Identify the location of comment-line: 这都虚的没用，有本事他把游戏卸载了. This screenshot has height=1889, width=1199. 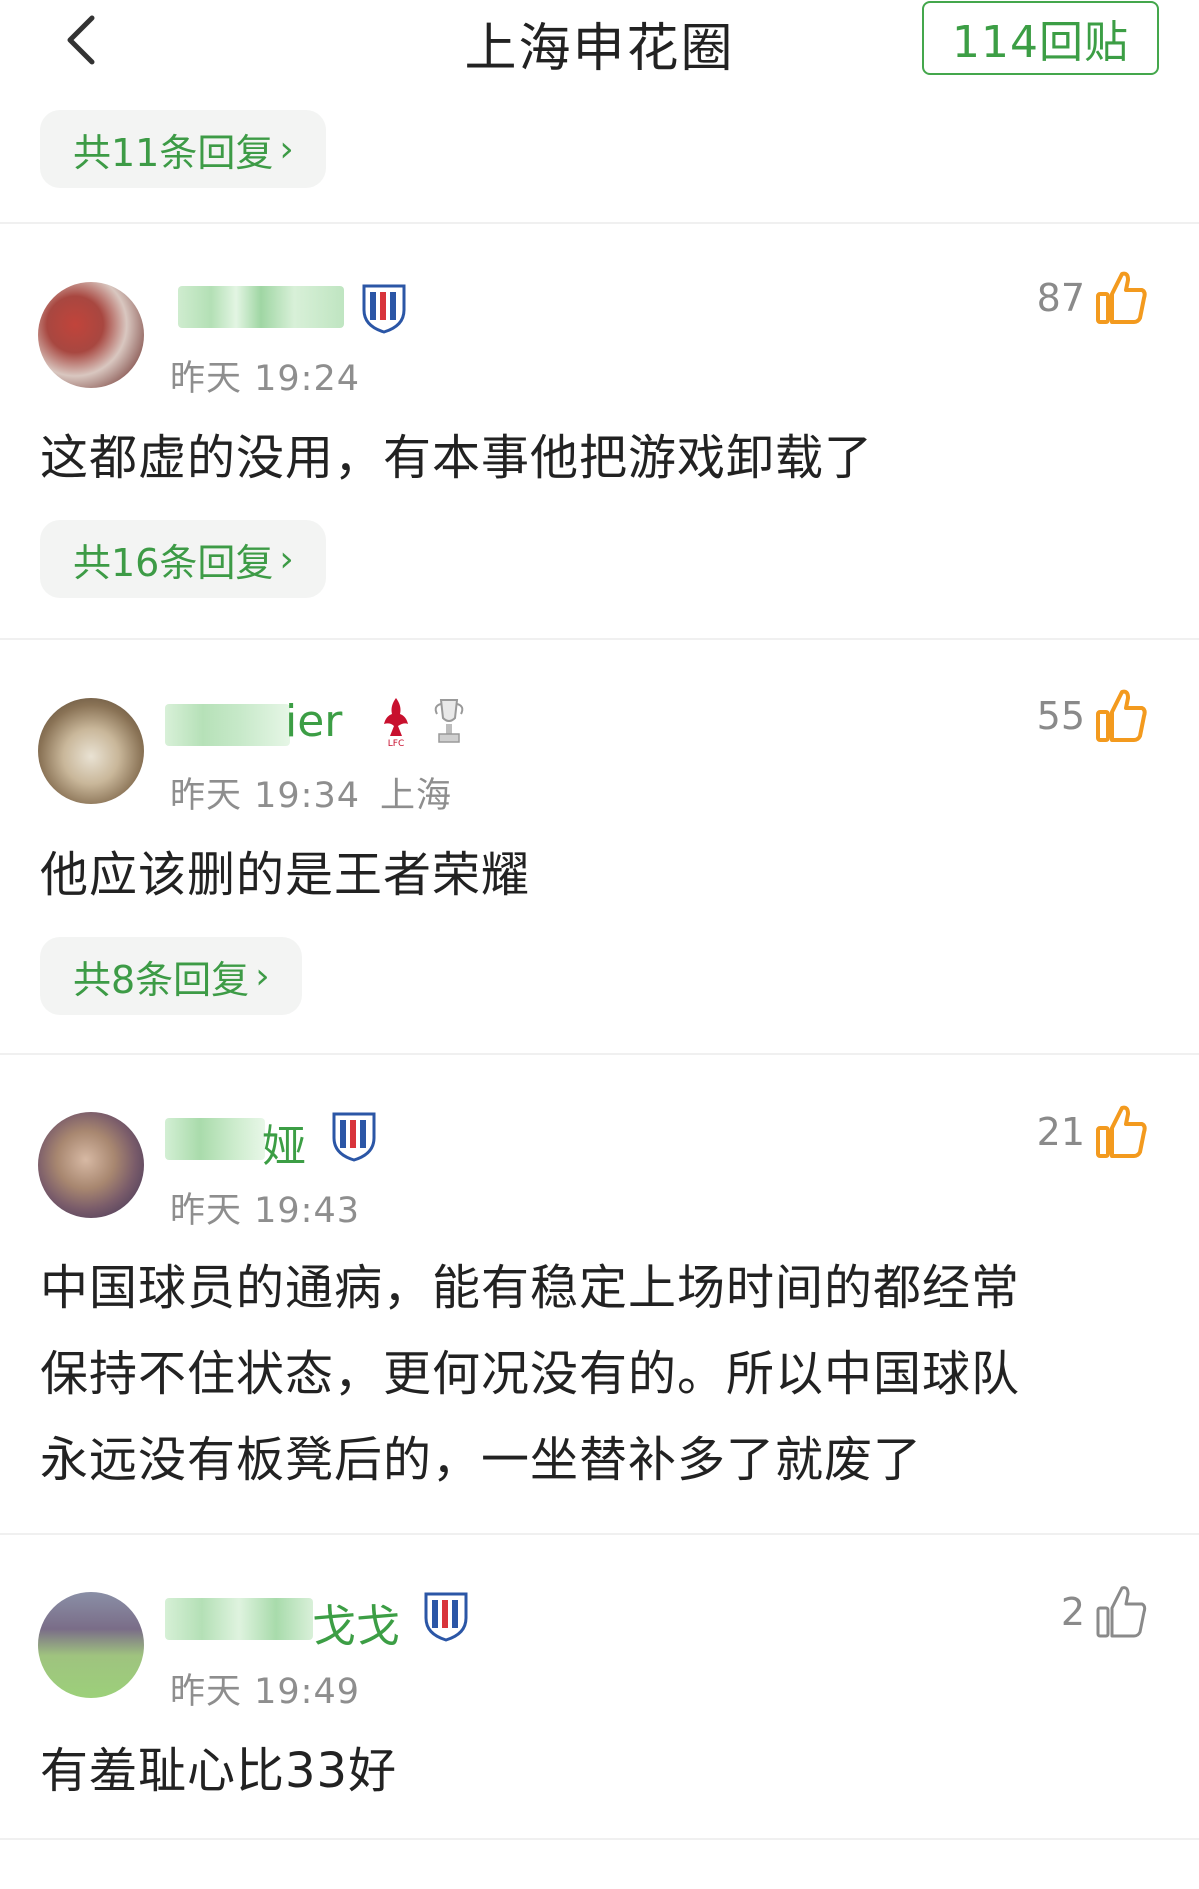
(457, 458).